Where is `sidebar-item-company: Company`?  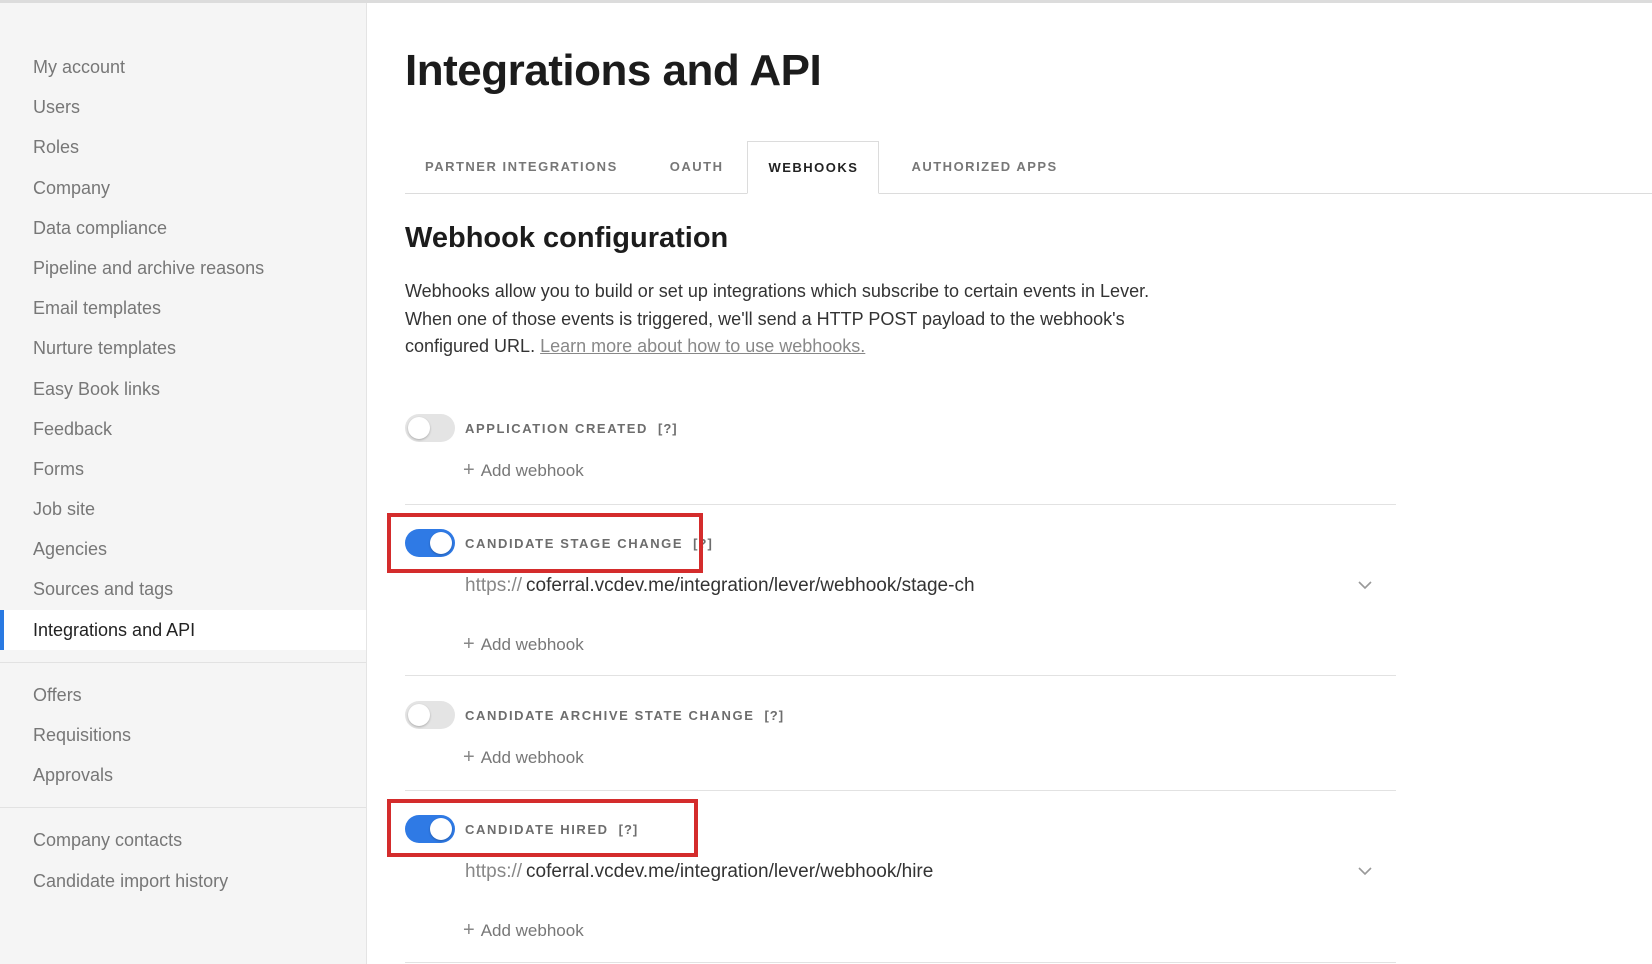
sidebar-item-company: Company is located at coordinates (183, 188).